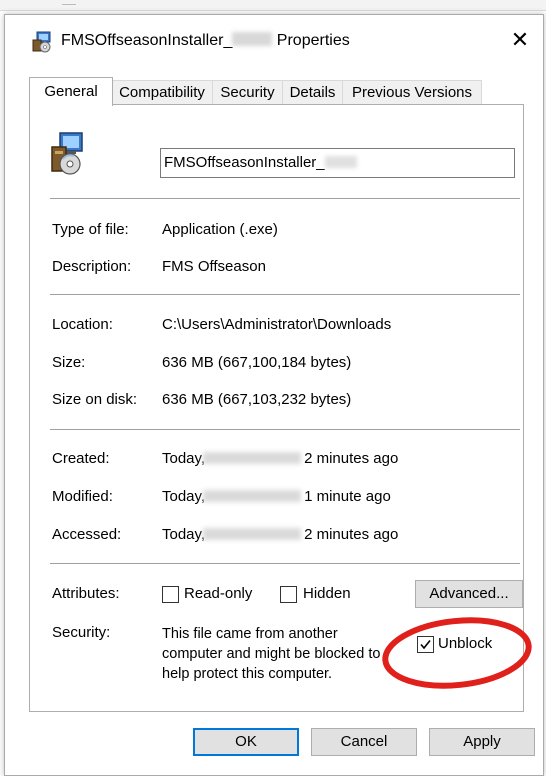  I want to click on accessed-suffix: 2 minutes ago, so click(351, 534).